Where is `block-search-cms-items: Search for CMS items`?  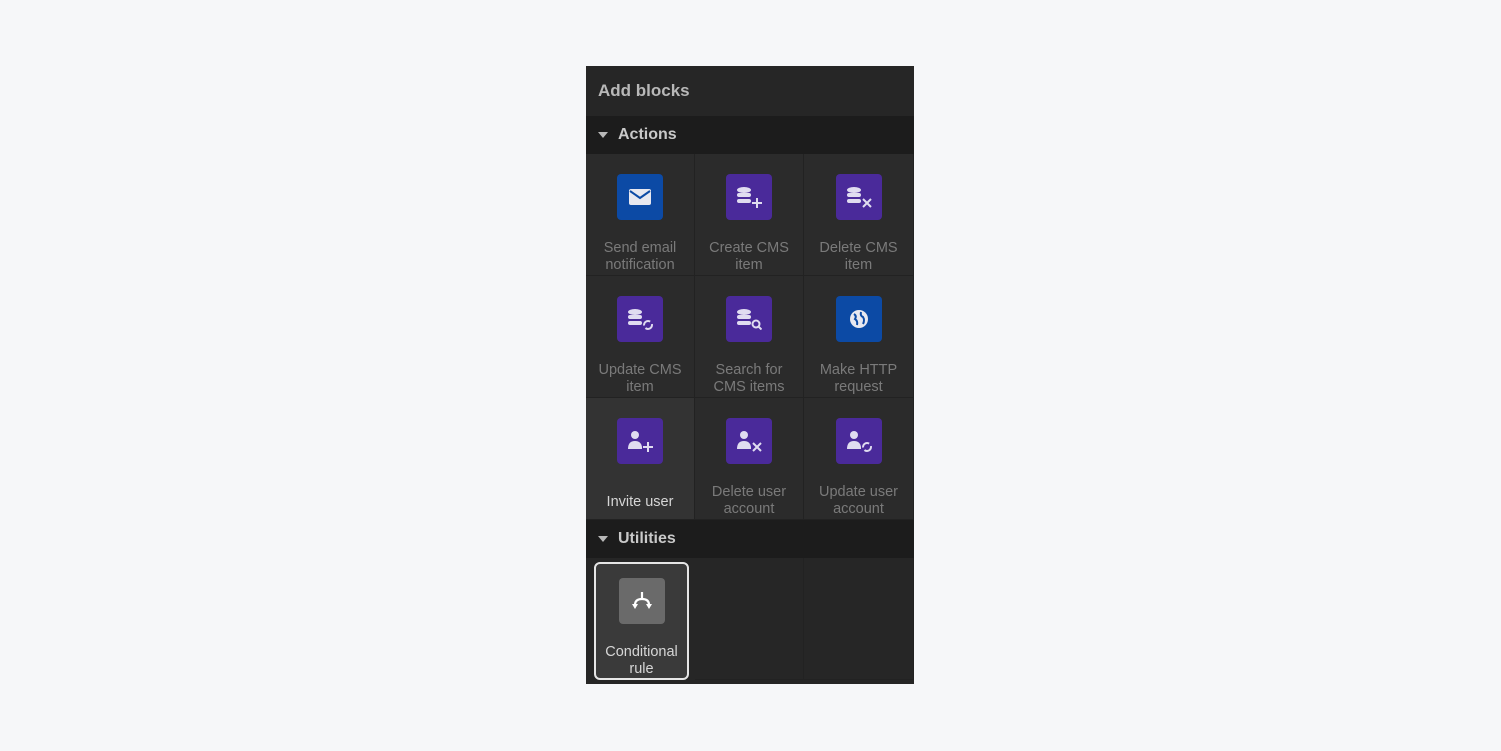
block-search-cms-items: Search for CMS items is located at coordinates (749, 337).